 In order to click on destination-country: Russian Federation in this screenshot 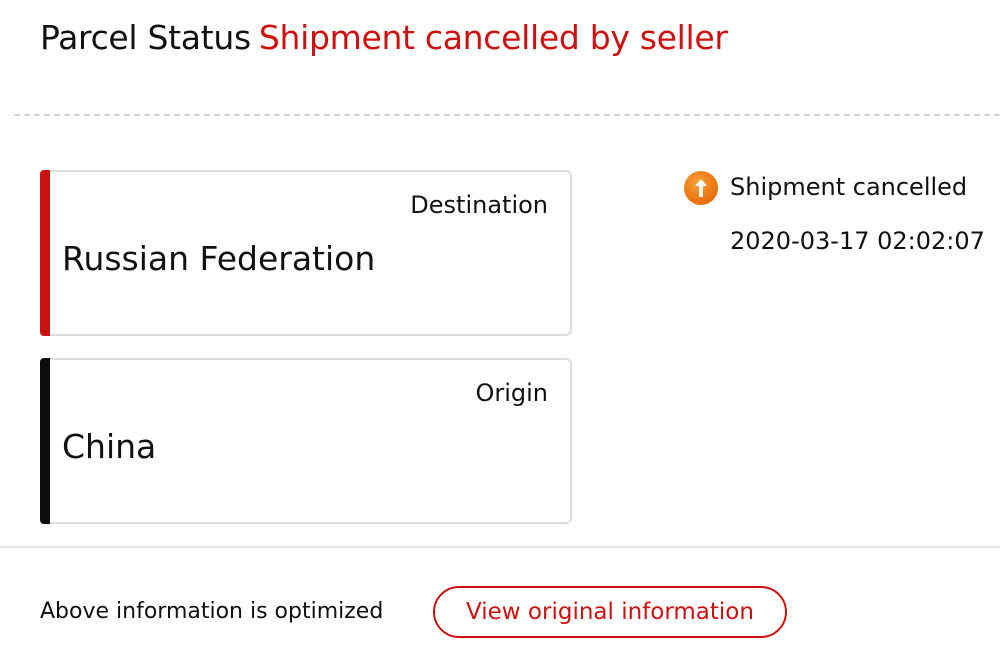, I will do `click(219, 258)`.